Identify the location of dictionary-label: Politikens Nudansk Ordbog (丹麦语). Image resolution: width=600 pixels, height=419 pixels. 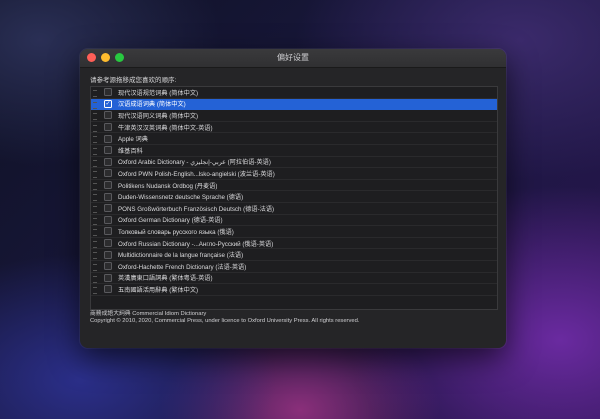
(168, 186).